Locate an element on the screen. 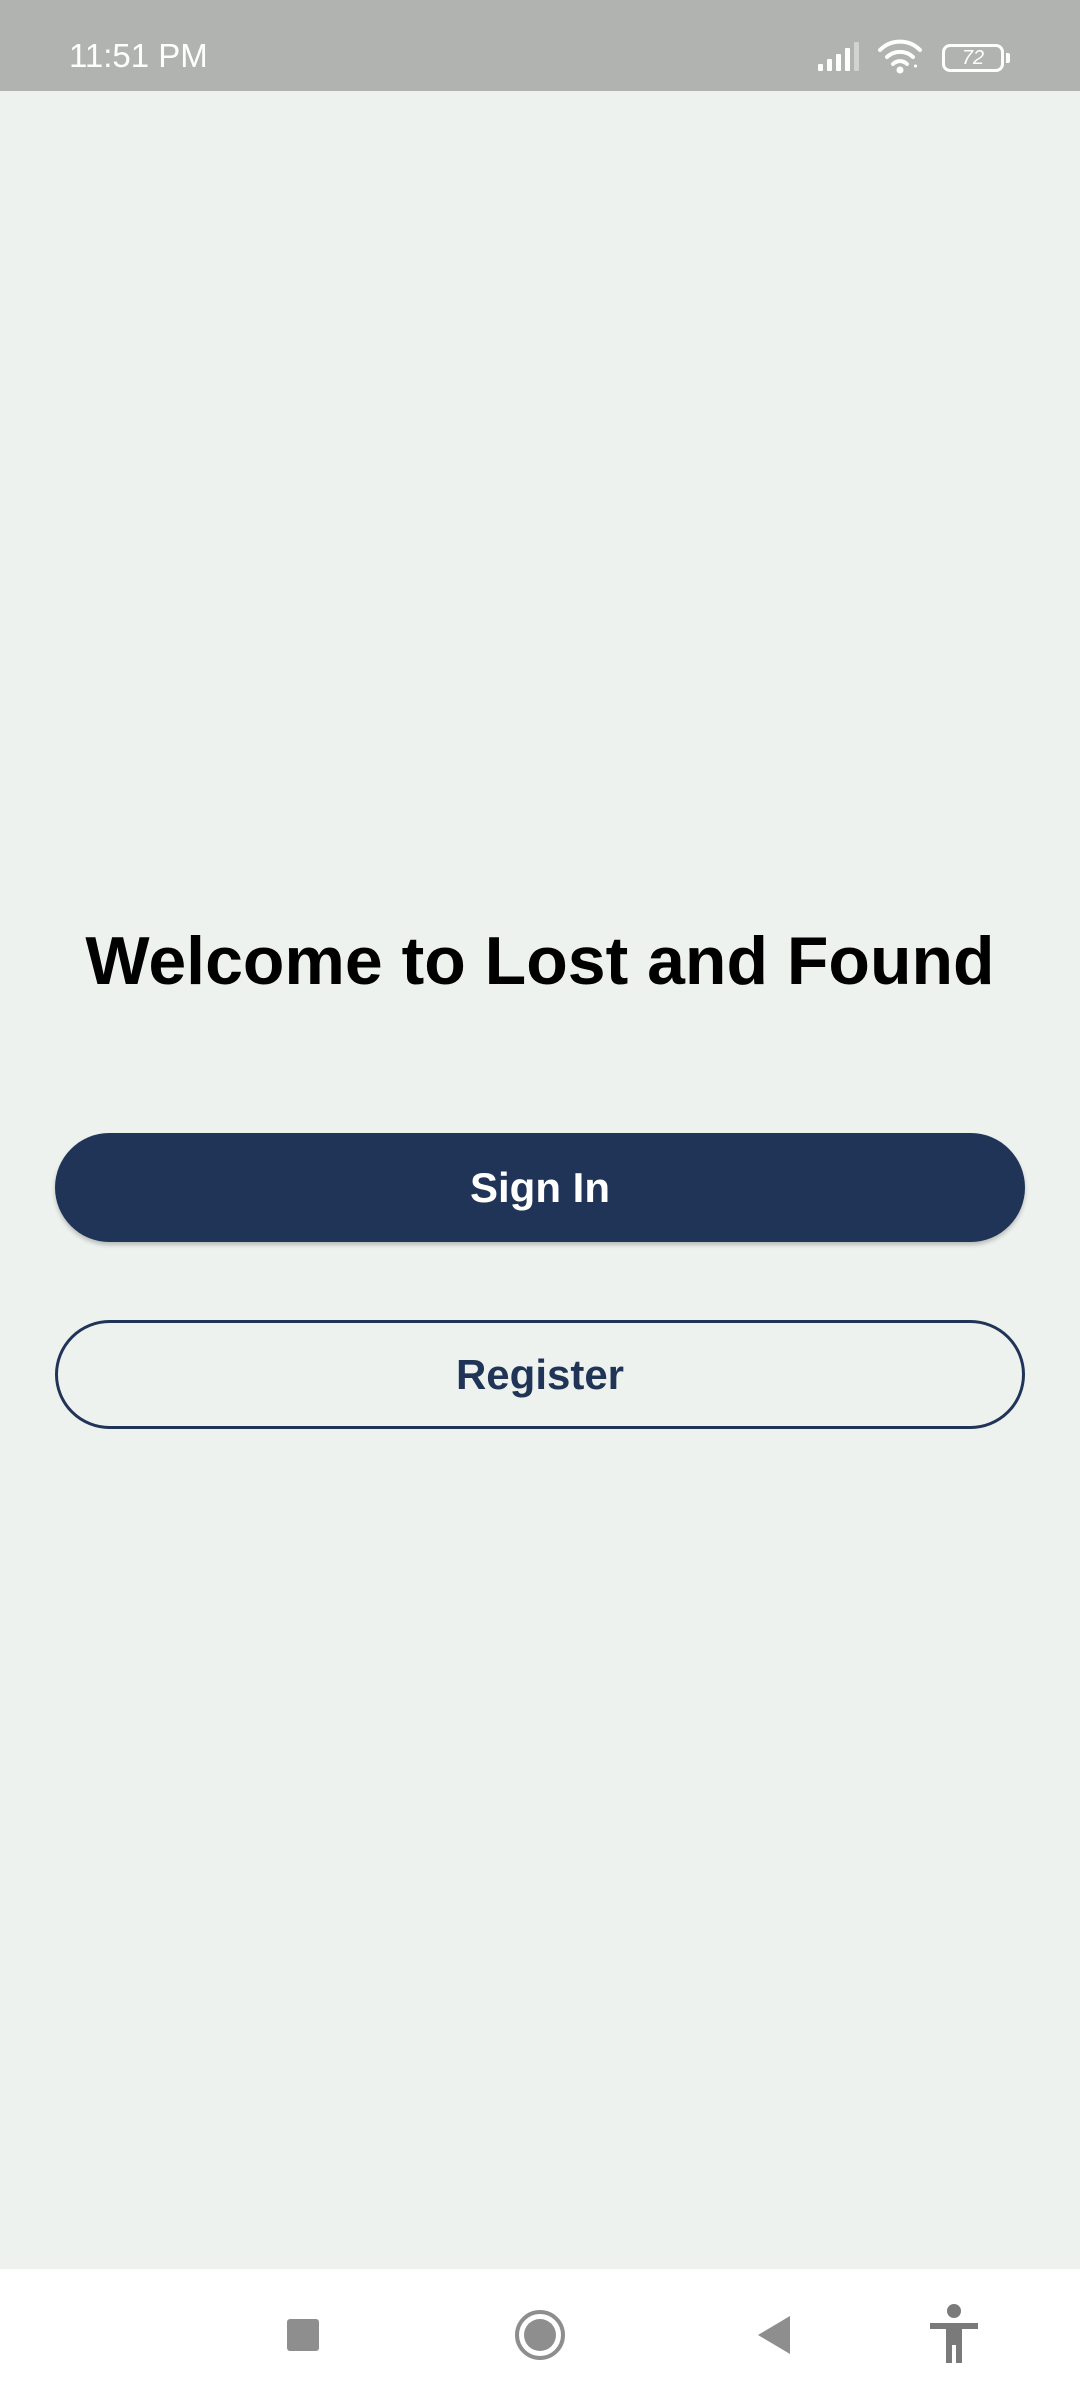 This screenshot has height=2400, width=1080. recents-icon is located at coordinates (303, 2334).